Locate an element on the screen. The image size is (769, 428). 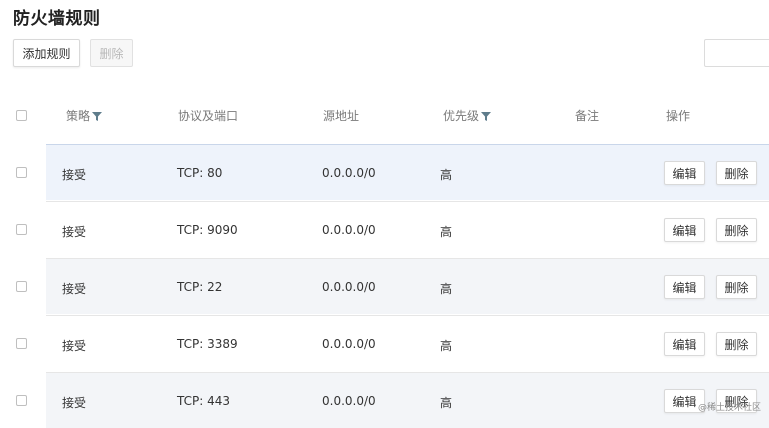
table-row: 接受 TCP: 80 0.0.0.0/0 高 编辑 删除 is located at coordinates (407, 172).